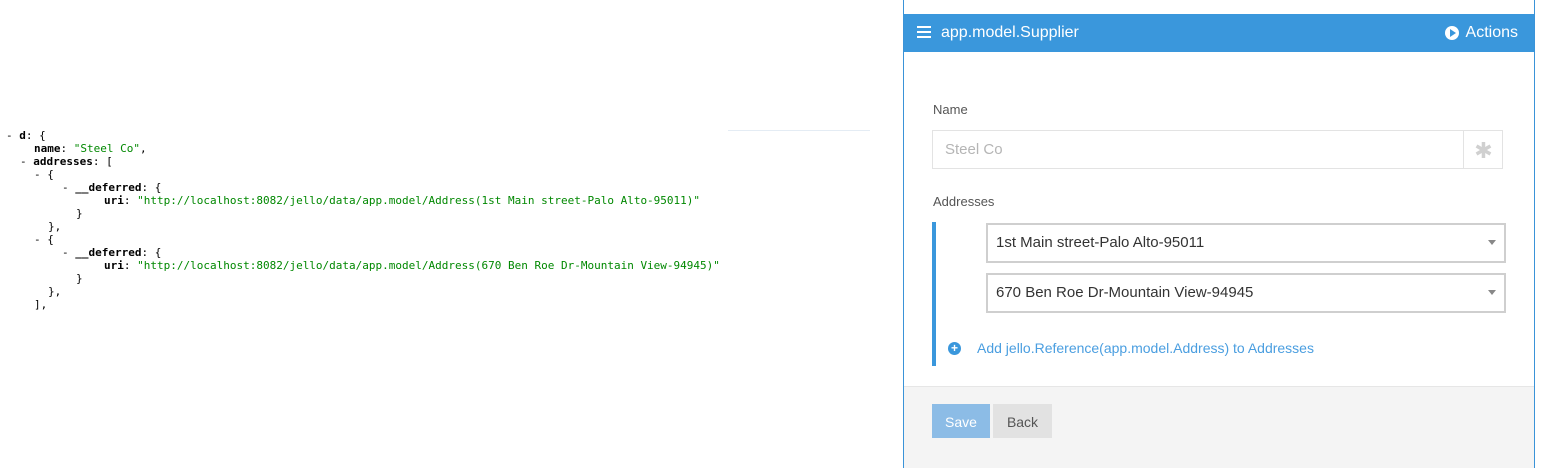 The image size is (1555, 468). What do you see at coordinates (924, 32) in the screenshot?
I see `hamburger-icon` at bounding box center [924, 32].